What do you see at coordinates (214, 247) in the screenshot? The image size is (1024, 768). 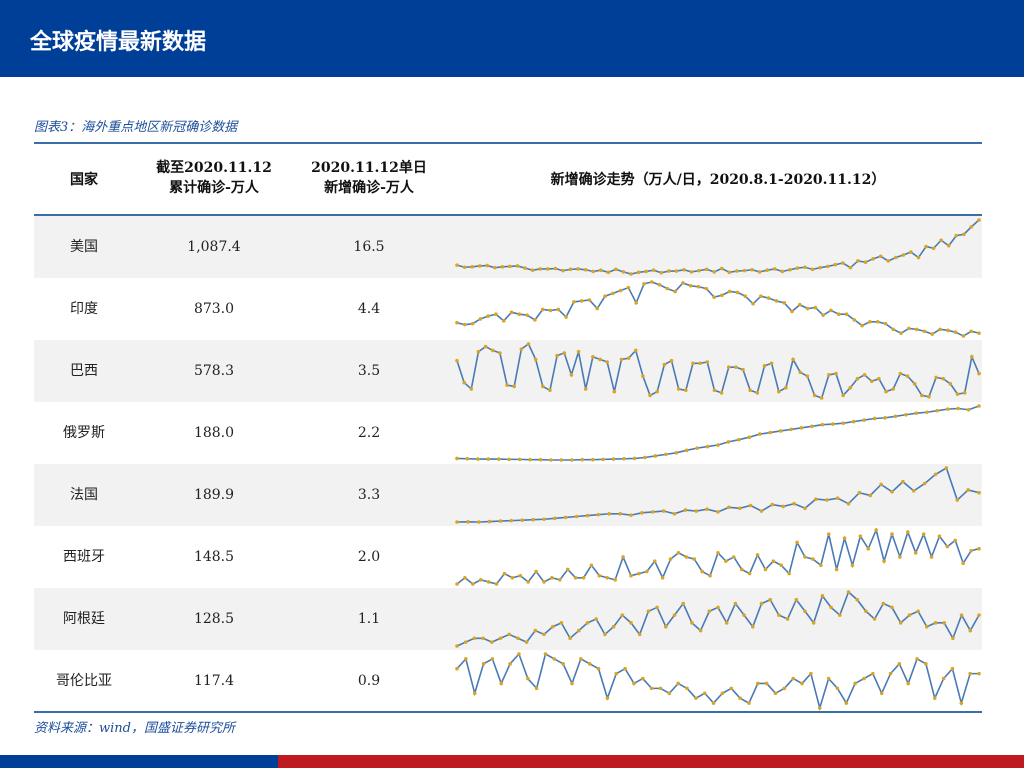 I see `cumulative-cell: 1,087.4` at bounding box center [214, 247].